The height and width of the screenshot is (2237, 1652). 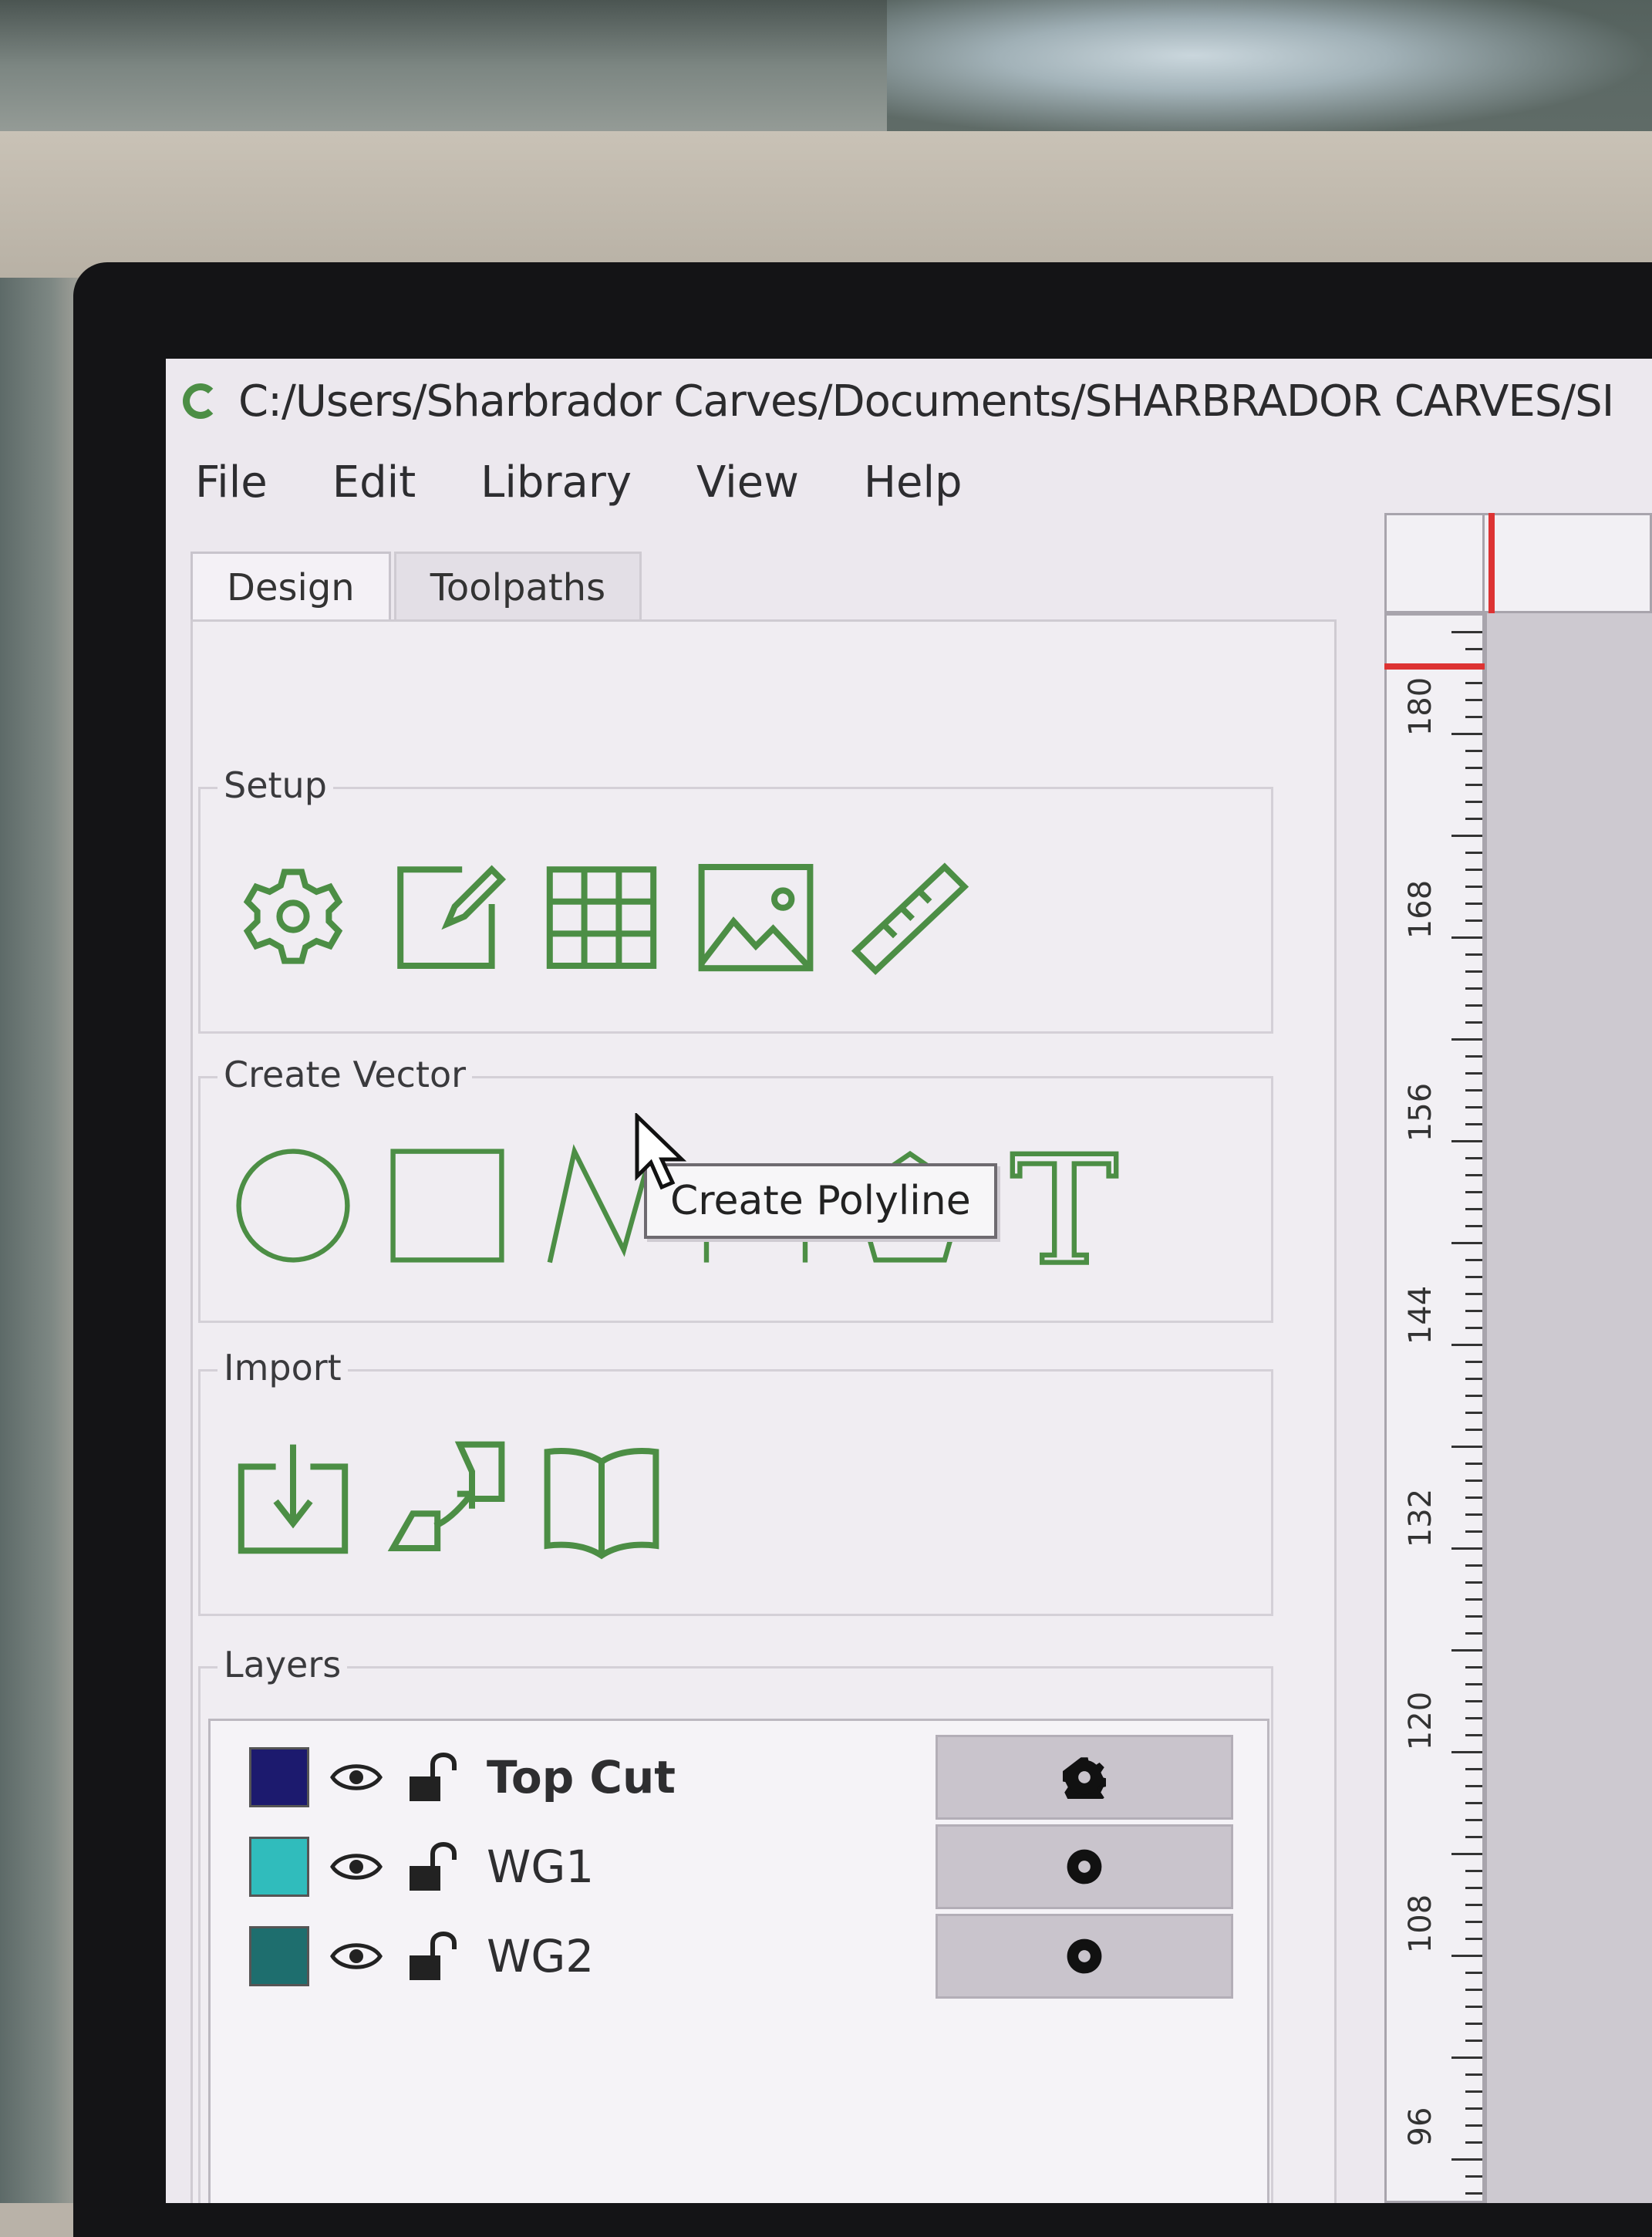 What do you see at coordinates (601, 916) in the screenshot?
I see `grid-icon` at bounding box center [601, 916].